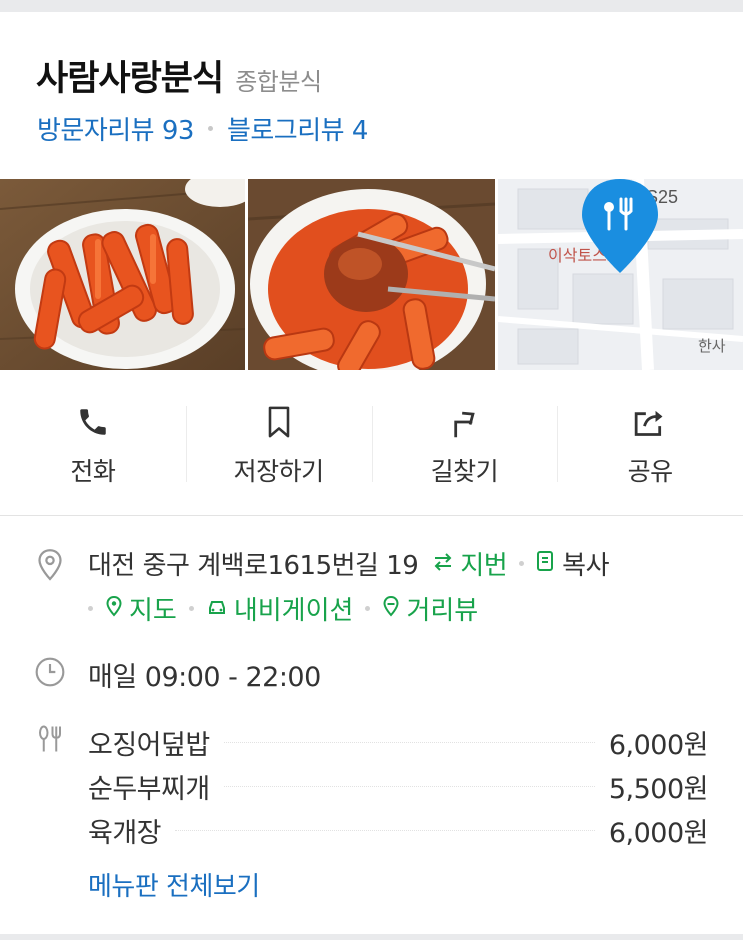 The image size is (743, 940). I want to click on jibun-label: 지번, so click(484, 566).